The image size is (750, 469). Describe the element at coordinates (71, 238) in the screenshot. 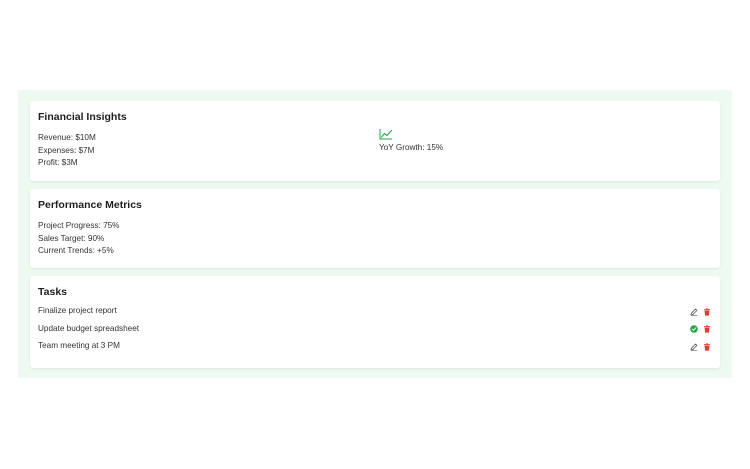

I see `sales-target-value: Sales Target: 90%` at that location.